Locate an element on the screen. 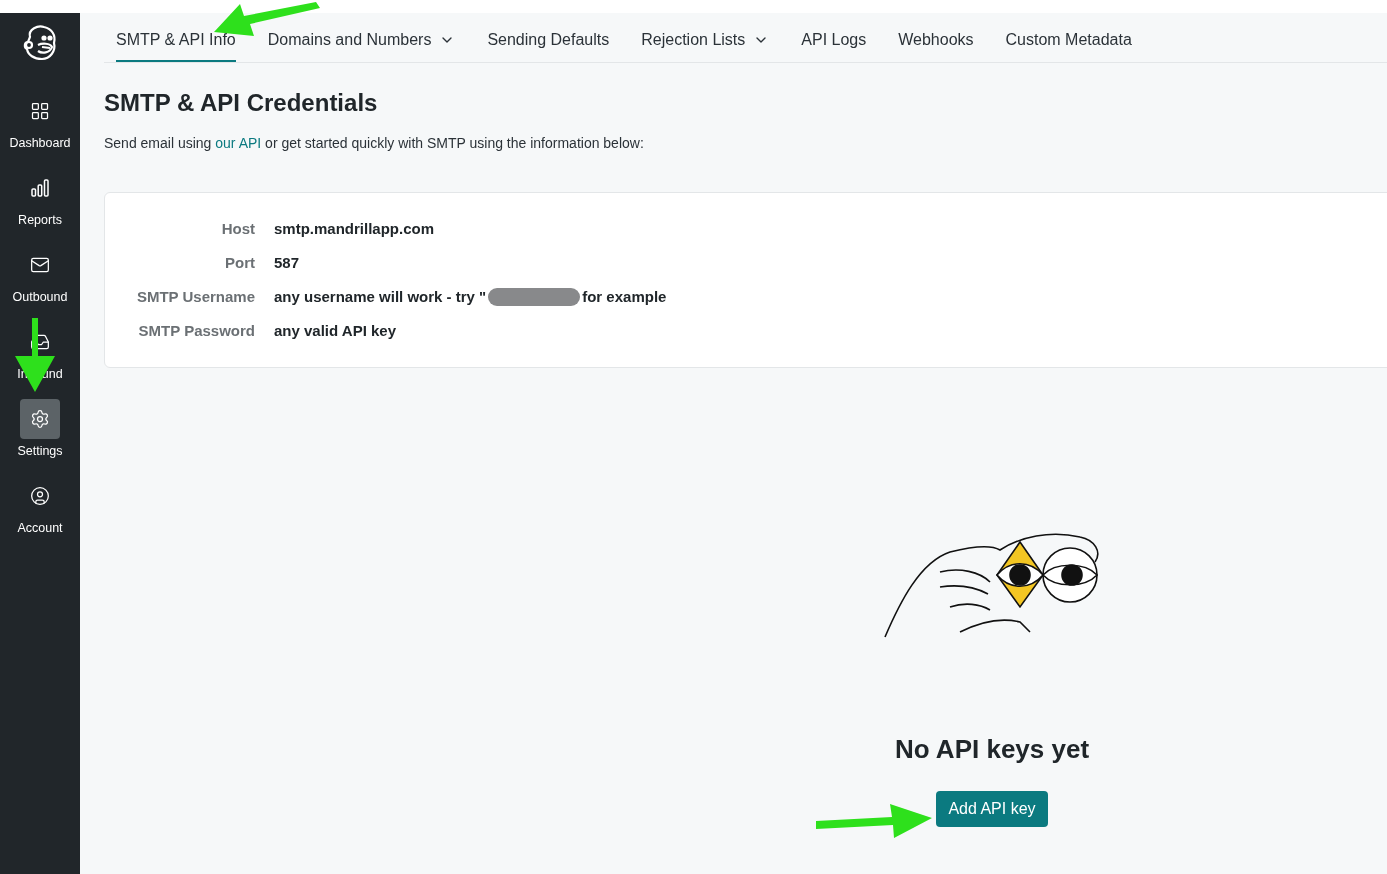 Image resolution: width=1387 pixels, height=874 pixels. credential-value: smtp.mandrillapp.com is located at coordinates (354, 228).